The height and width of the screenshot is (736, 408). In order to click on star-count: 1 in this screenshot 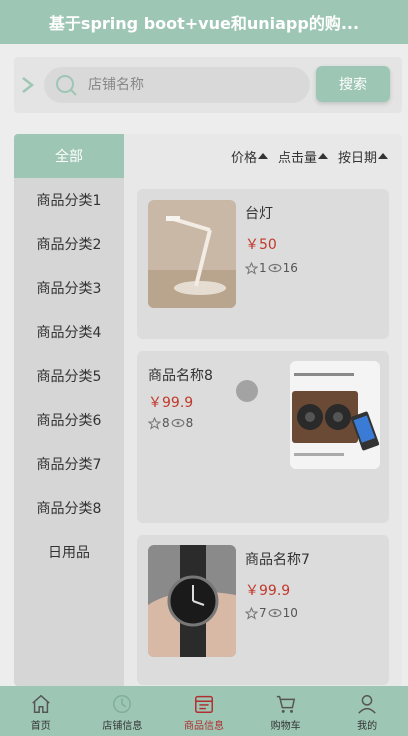, I will do `click(263, 268)`.